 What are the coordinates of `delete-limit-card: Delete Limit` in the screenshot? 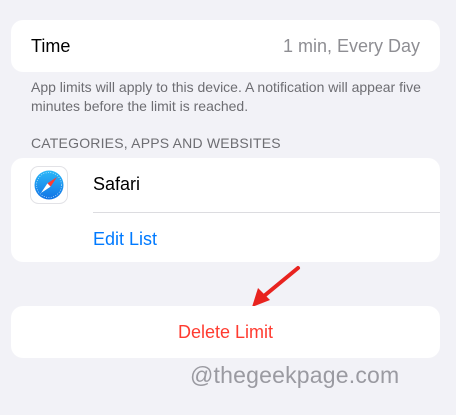 It's located at (225, 332).